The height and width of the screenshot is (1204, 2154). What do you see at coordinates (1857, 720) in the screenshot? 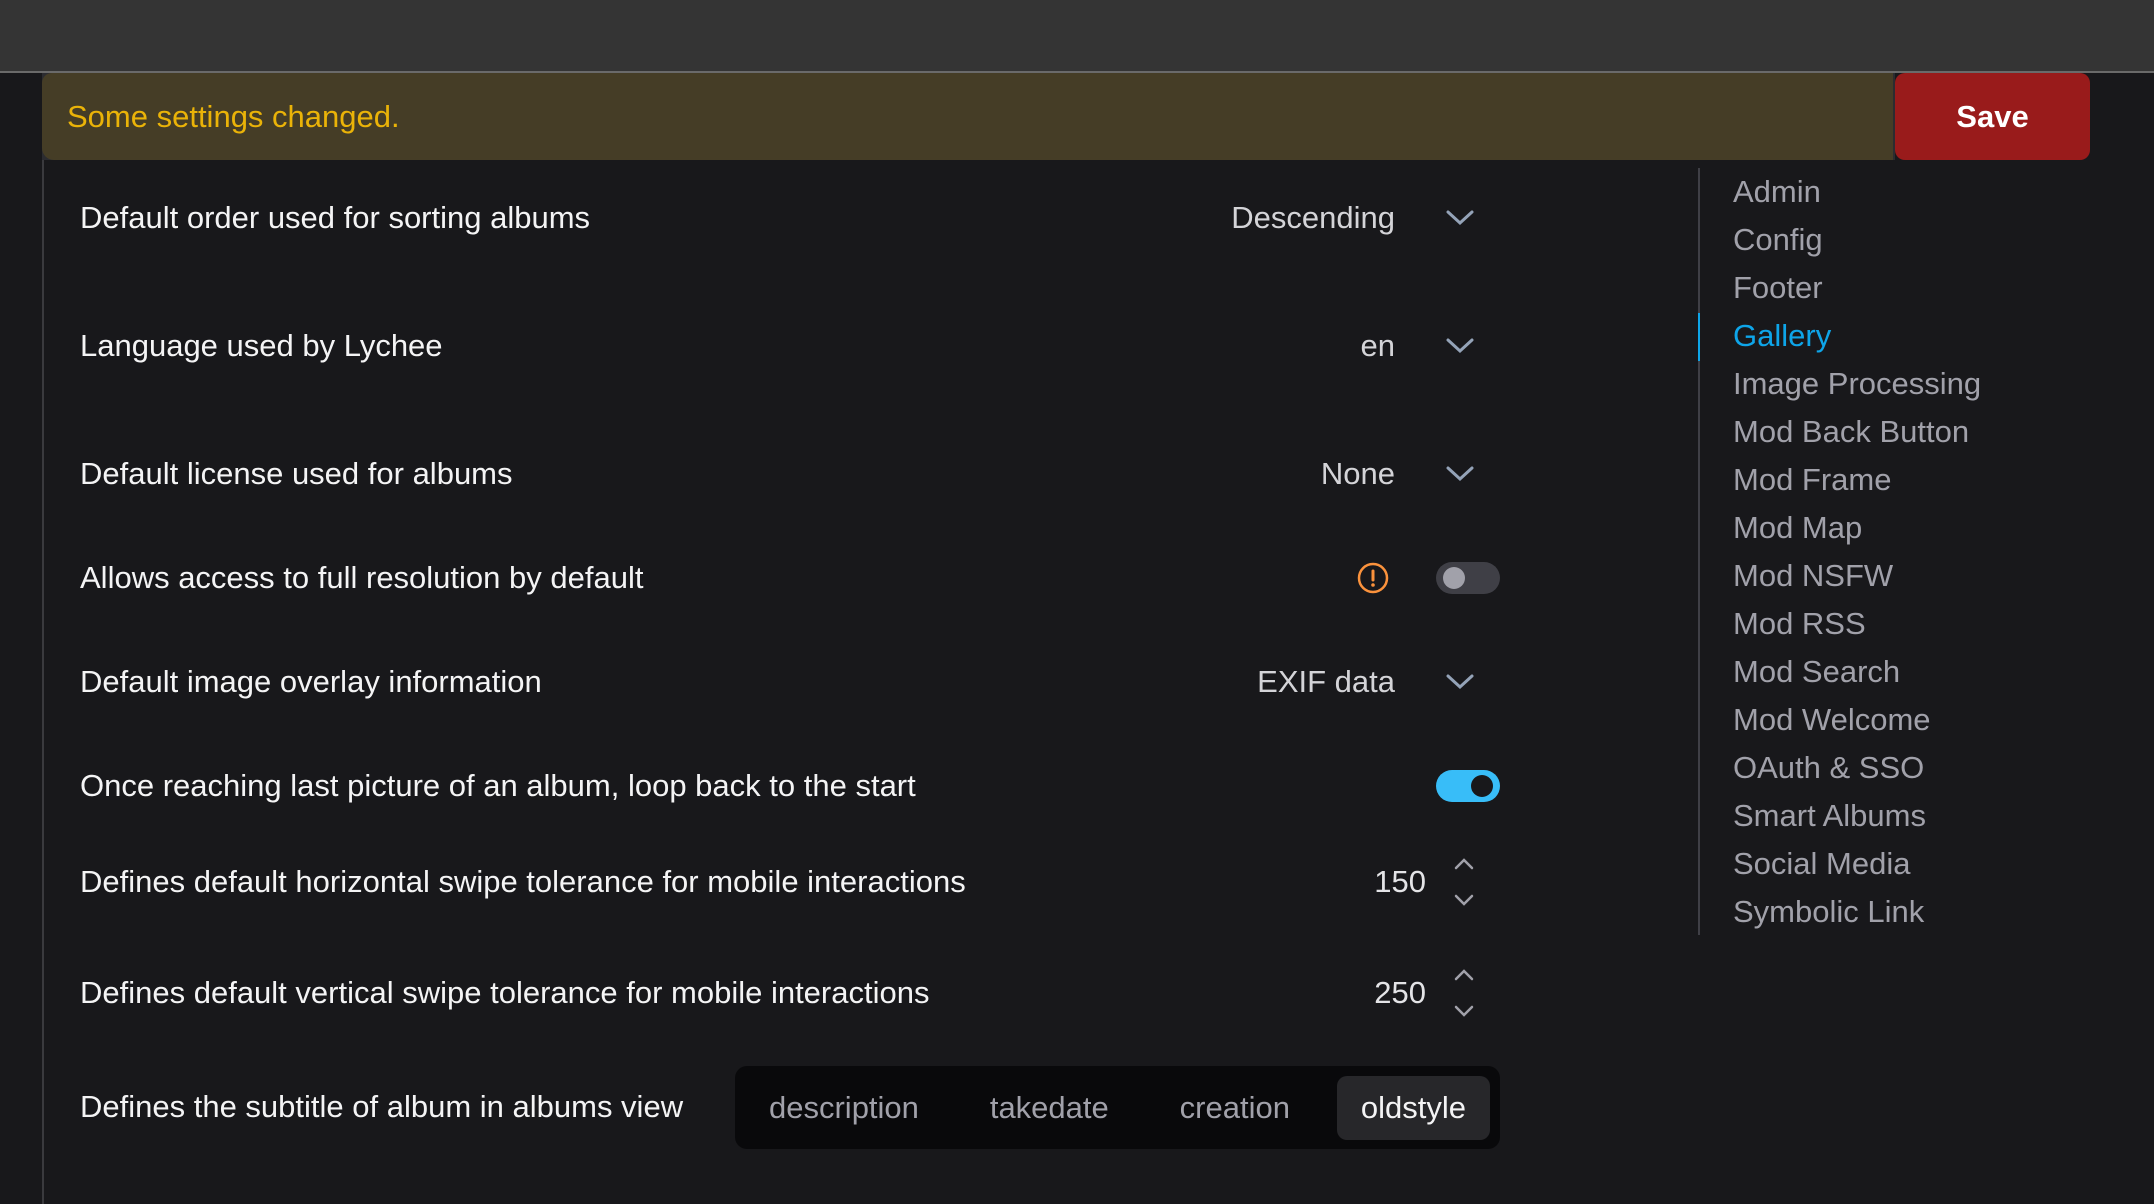
I see `sidebar-item-mod-welcome: Mod Welcome` at bounding box center [1857, 720].